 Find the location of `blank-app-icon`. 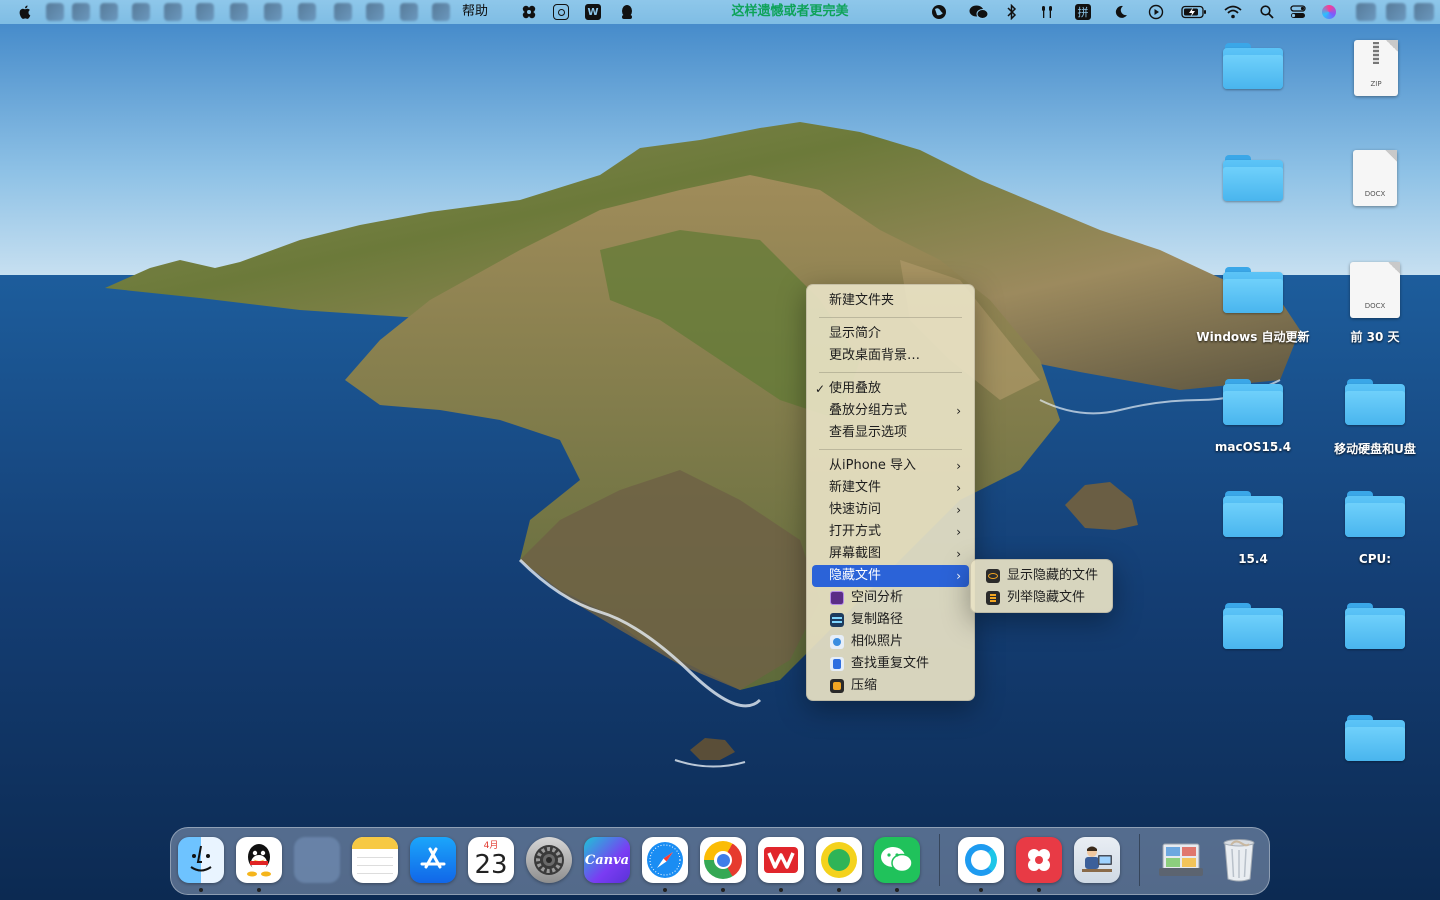

blank-app-icon is located at coordinates (317, 860).